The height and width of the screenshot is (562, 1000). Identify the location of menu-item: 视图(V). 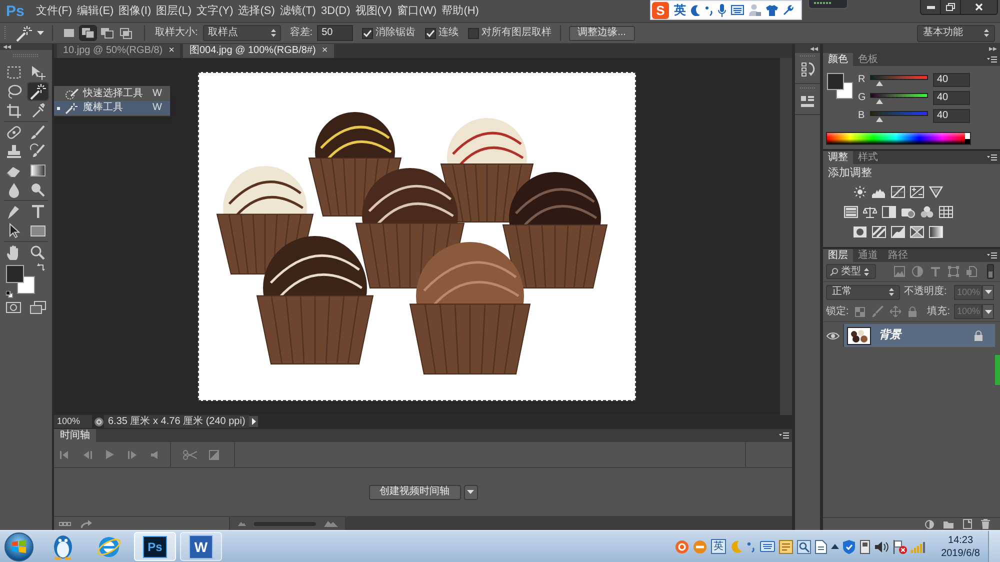
(373, 11).